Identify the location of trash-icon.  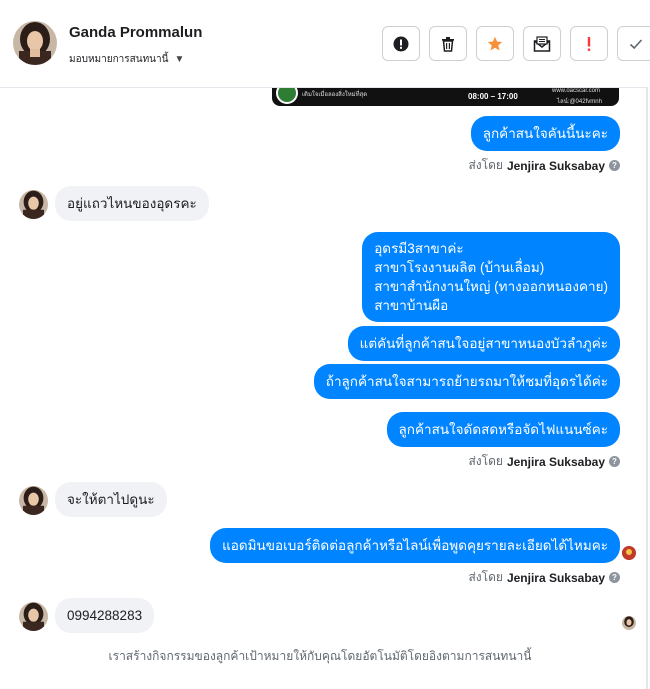
(448, 44).